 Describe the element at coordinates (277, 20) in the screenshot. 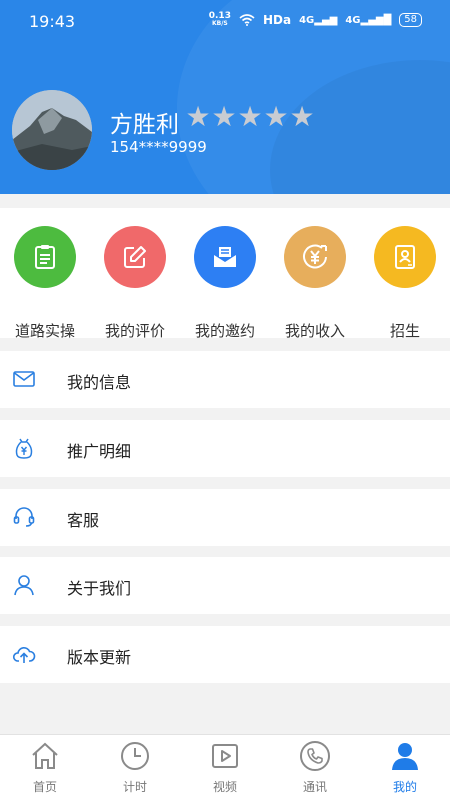

I see `hd-indicator: HDa` at that location.